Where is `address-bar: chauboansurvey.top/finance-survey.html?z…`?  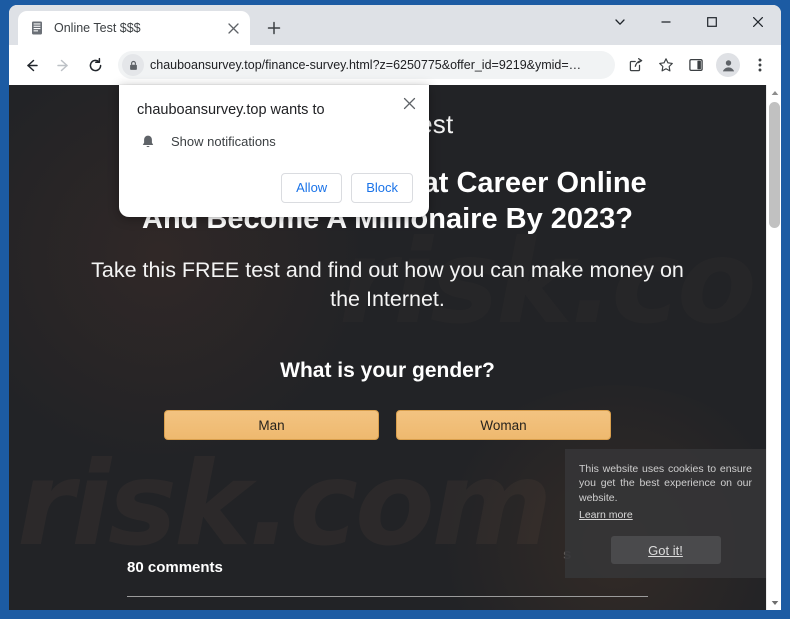
address-bar: chauboansurvey.top/finance-survey.html?z… is located at coordinates (366, 65).